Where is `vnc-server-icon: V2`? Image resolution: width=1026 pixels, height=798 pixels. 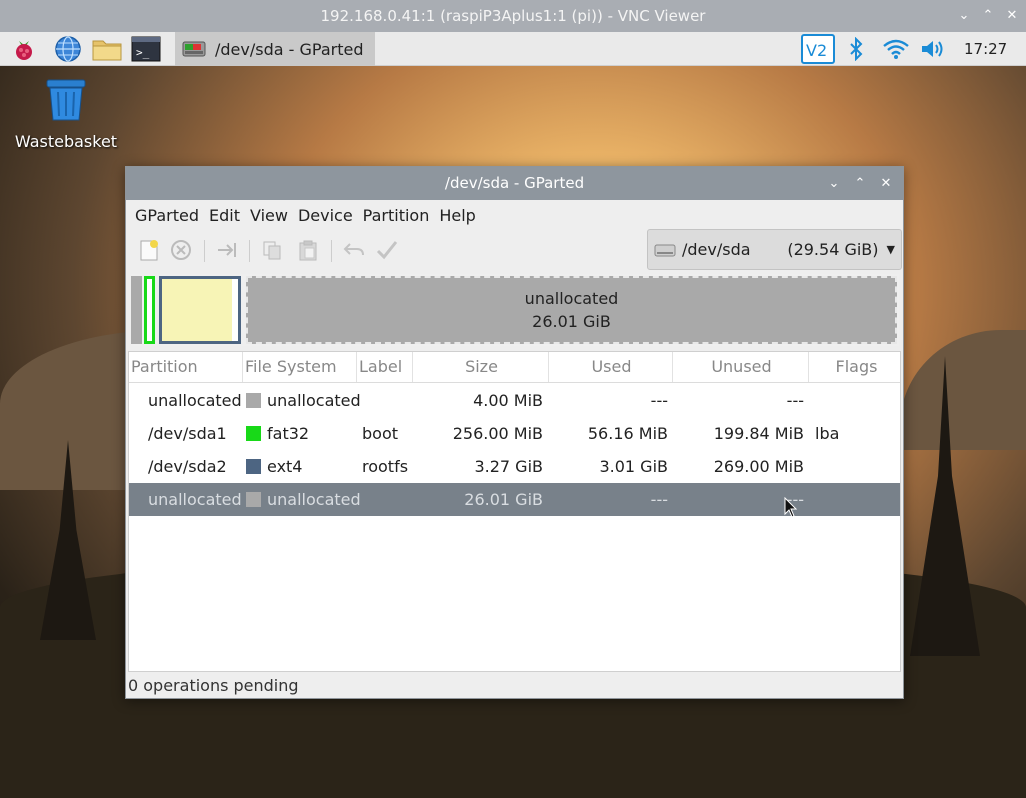
vnc-server-icon: V2 is located at coordinates (818, 49).